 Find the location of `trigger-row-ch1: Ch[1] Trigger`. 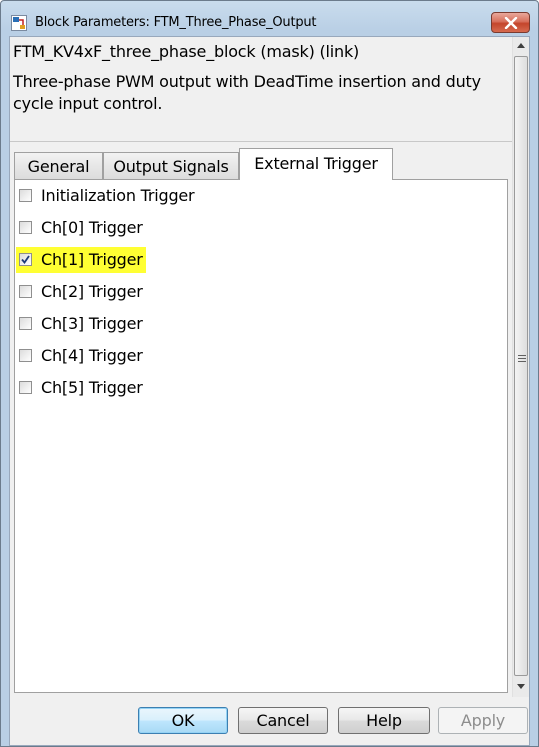

trigger-row-ch1: Ch[1] Trigger is located at coordinates (115, 260).